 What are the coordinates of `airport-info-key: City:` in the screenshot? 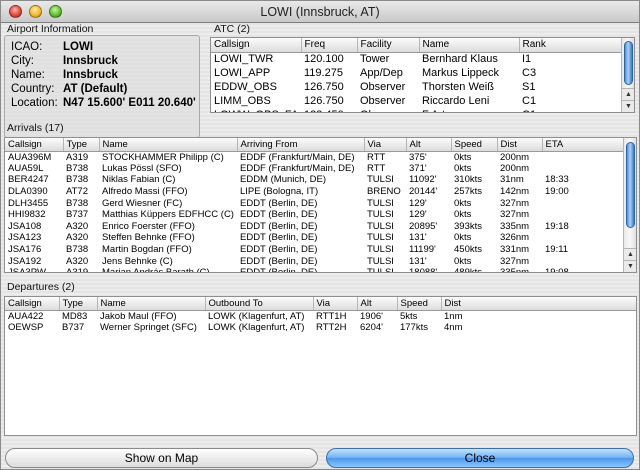 It's located at (22, 61).